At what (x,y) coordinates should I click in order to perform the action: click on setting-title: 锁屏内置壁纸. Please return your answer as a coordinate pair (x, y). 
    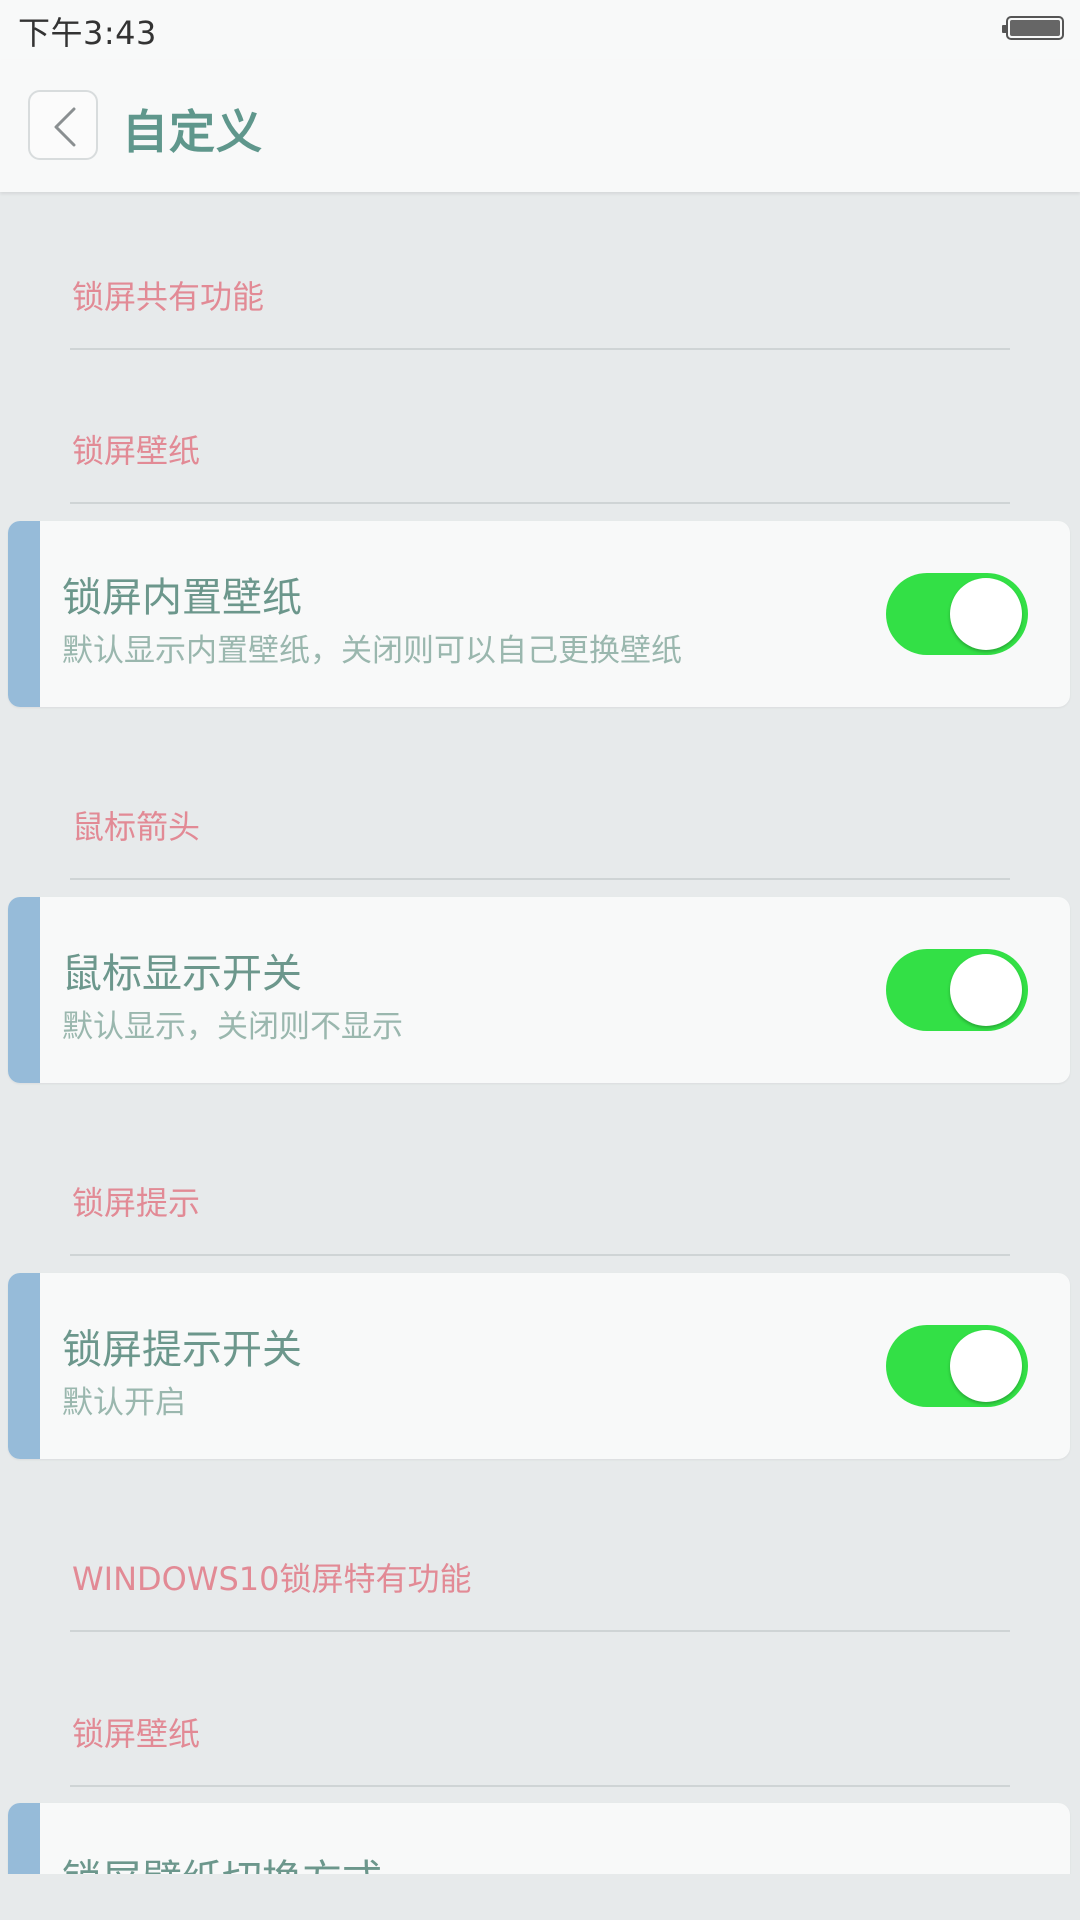
    Looking at the image, I should click on (182, 598).